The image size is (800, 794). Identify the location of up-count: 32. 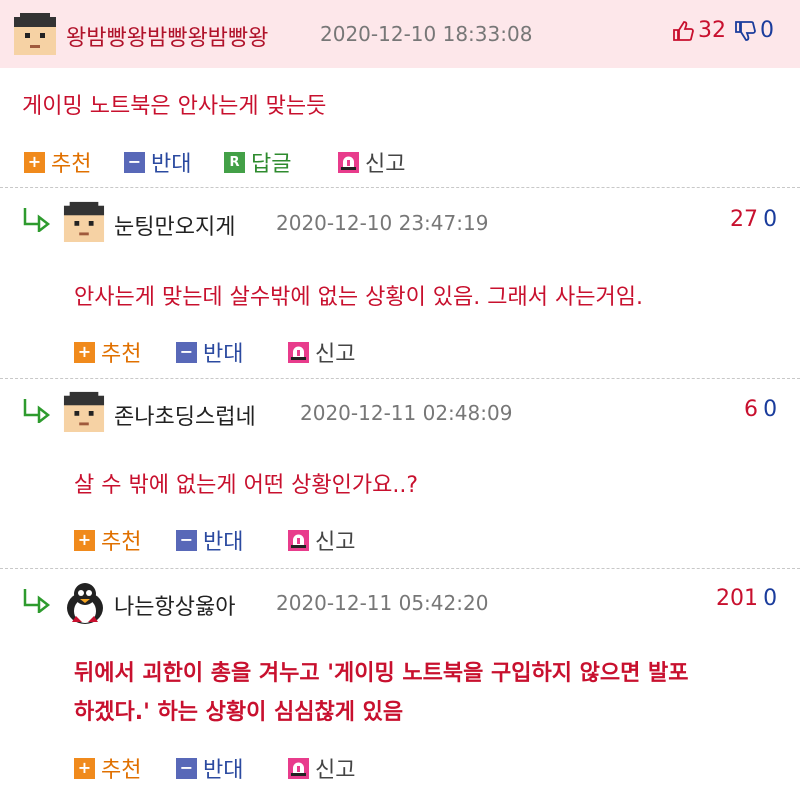
(712, 30).